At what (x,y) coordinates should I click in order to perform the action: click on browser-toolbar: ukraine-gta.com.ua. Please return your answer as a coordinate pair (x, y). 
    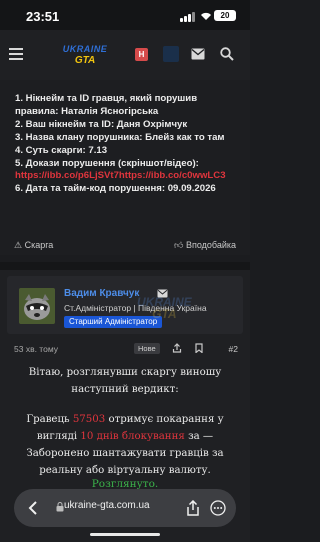
    Looking at the image, I should click on (125, 508).